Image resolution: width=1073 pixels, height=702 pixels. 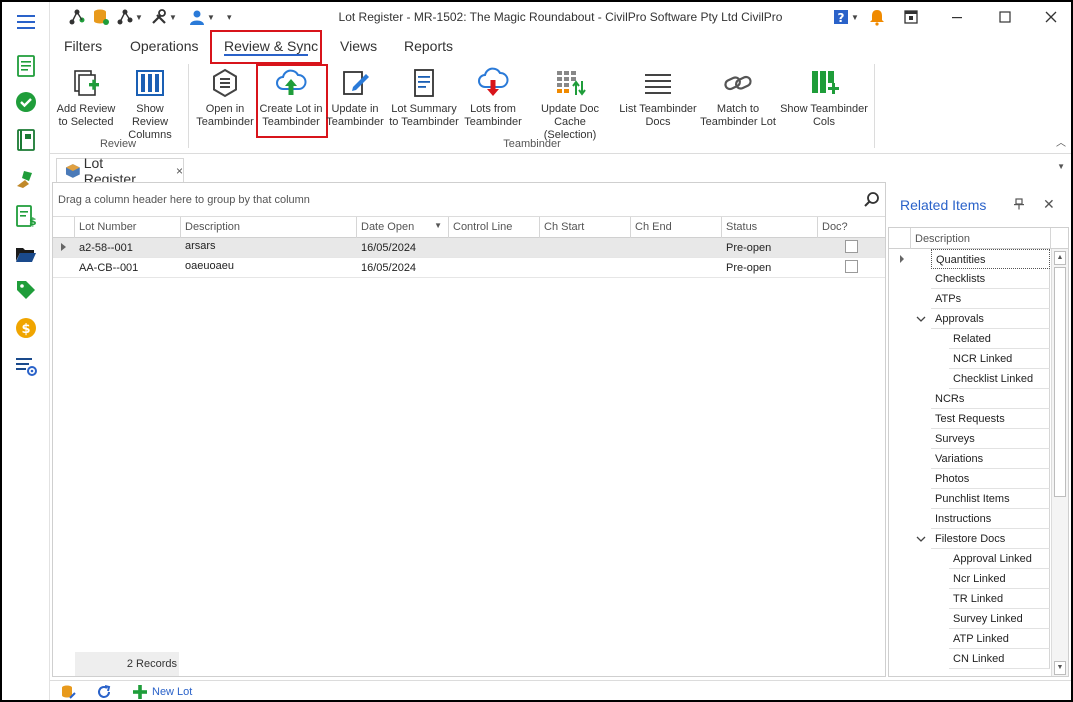 I want to click on tree-item: Surveys, so click(x=990, y=439).